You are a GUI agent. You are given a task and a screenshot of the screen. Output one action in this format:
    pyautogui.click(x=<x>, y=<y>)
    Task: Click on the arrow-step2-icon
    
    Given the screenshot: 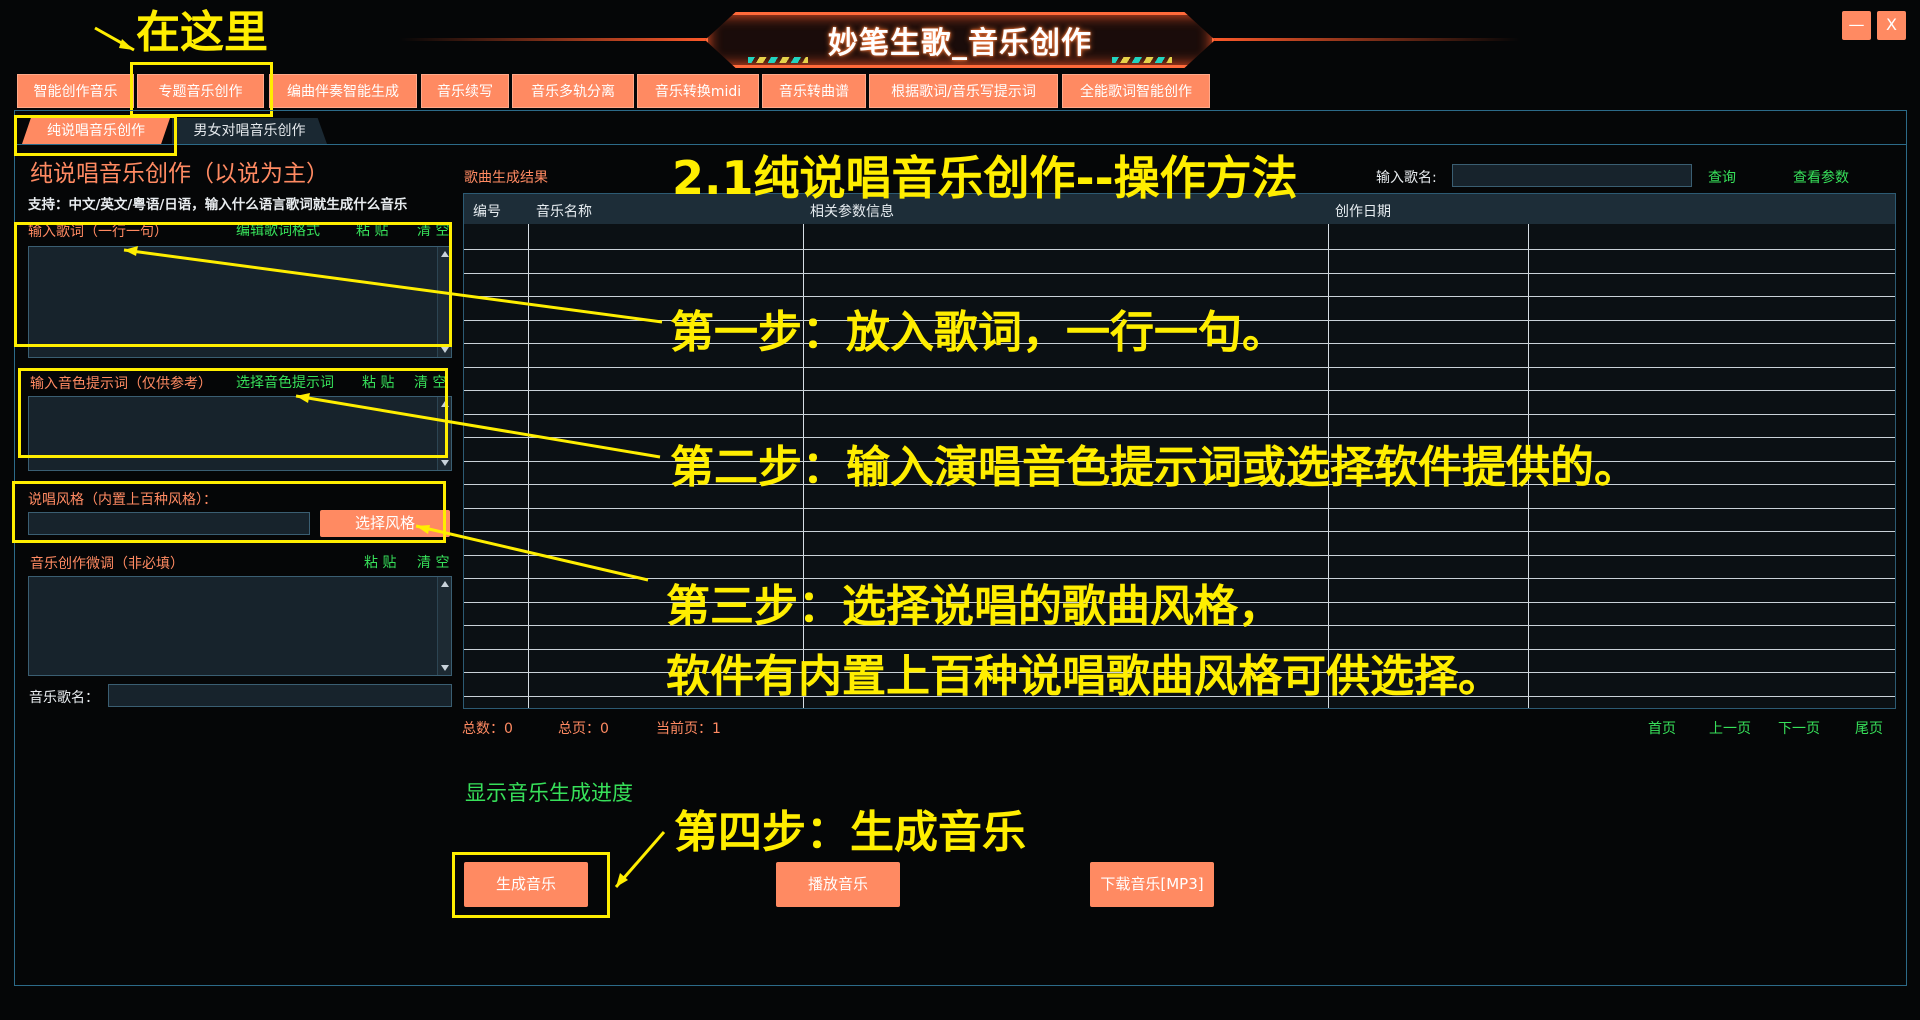 What is the action you would take?
    pyautogui.click(x=478, y=426)
    